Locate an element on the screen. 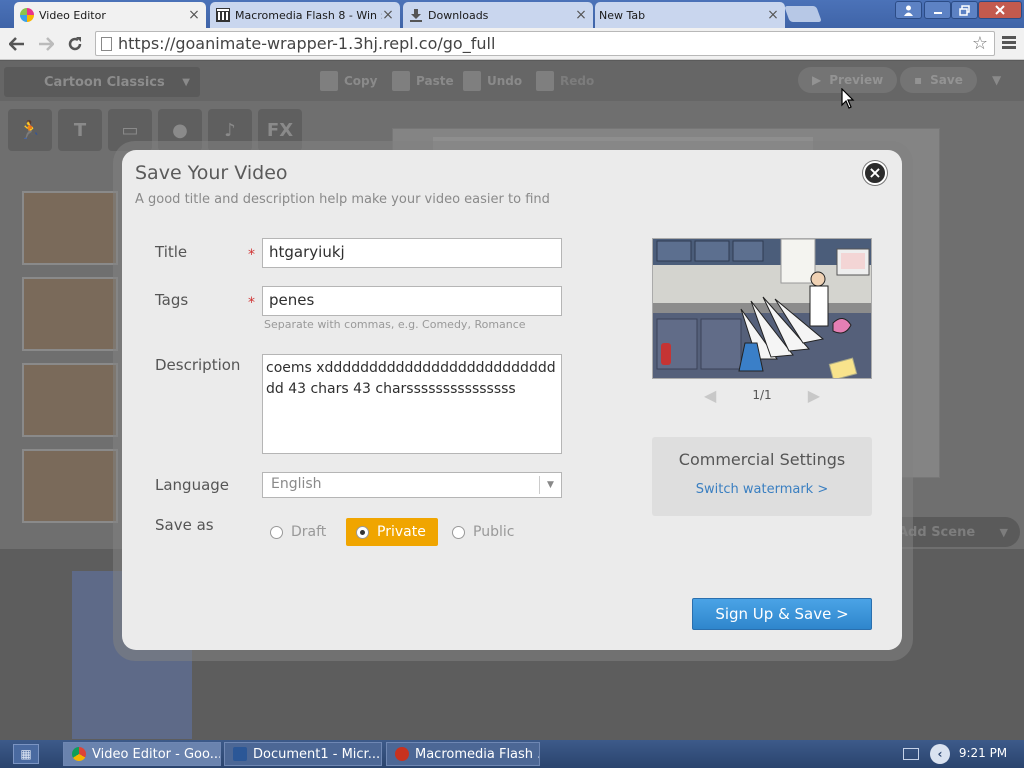 This screenshot has height=768, width=1024. download-icon is located at coordinates (416, 15).